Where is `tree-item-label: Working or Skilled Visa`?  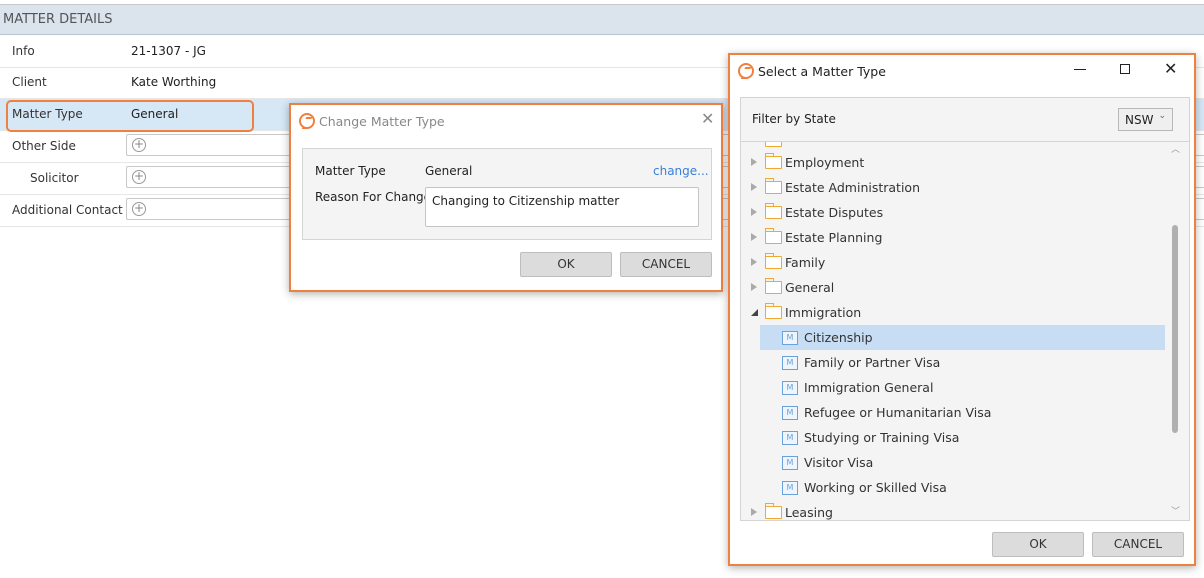
tree-item-label: Working or Skilled Visa is located at coordinates (875, 487).